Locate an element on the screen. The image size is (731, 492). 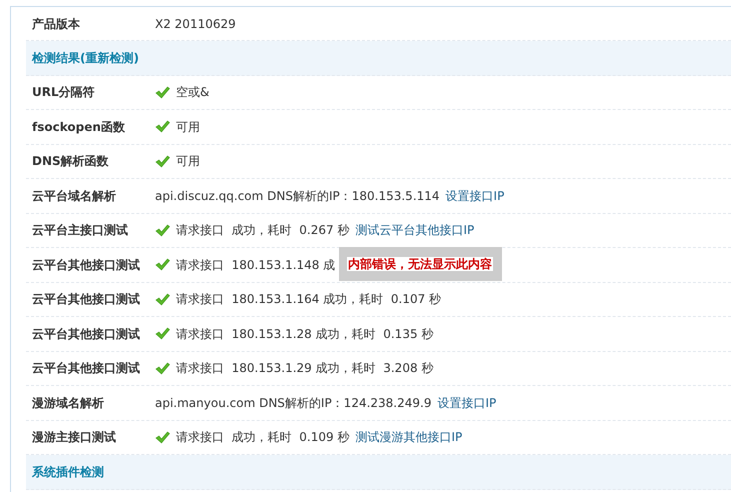
row-label: 产品版本 is located at coordinates (56, 24).